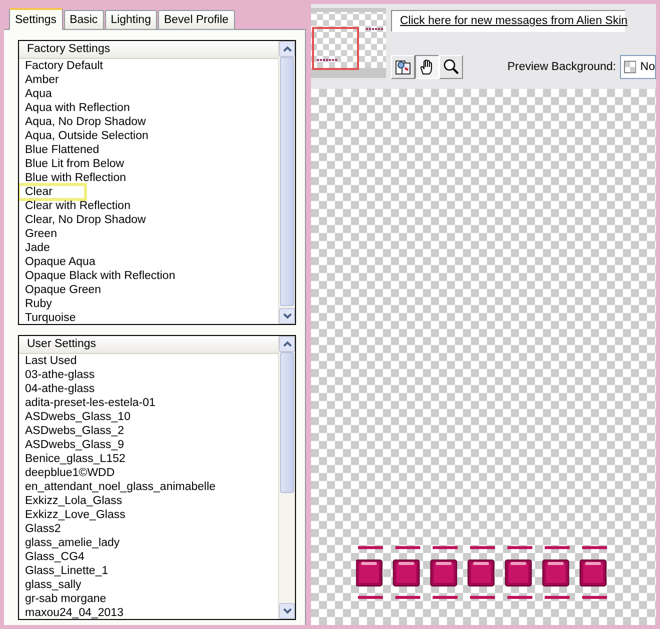 The image size is (660, 629). What do you see at coordinates (148, 50) in the screenshot?
I see `list-header: Factory Settings` at bounding box center [148, 50].